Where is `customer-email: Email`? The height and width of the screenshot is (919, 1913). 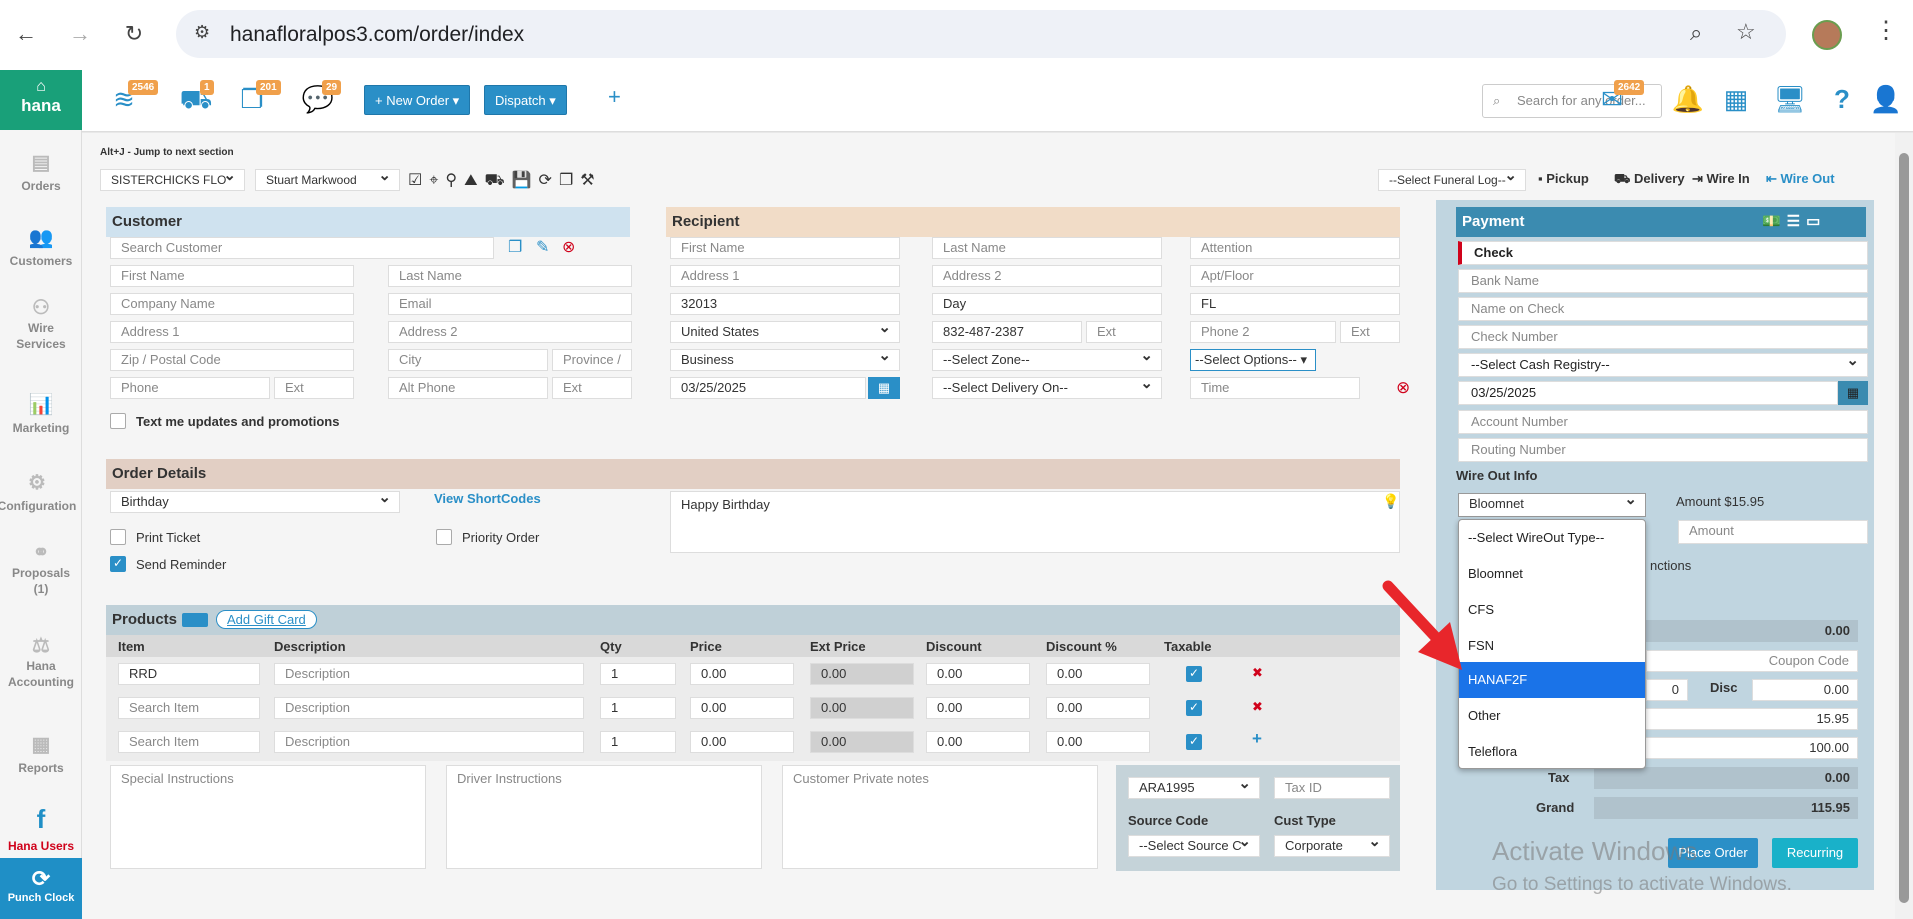 customer-email: Email is located at coordinates (510, 304).